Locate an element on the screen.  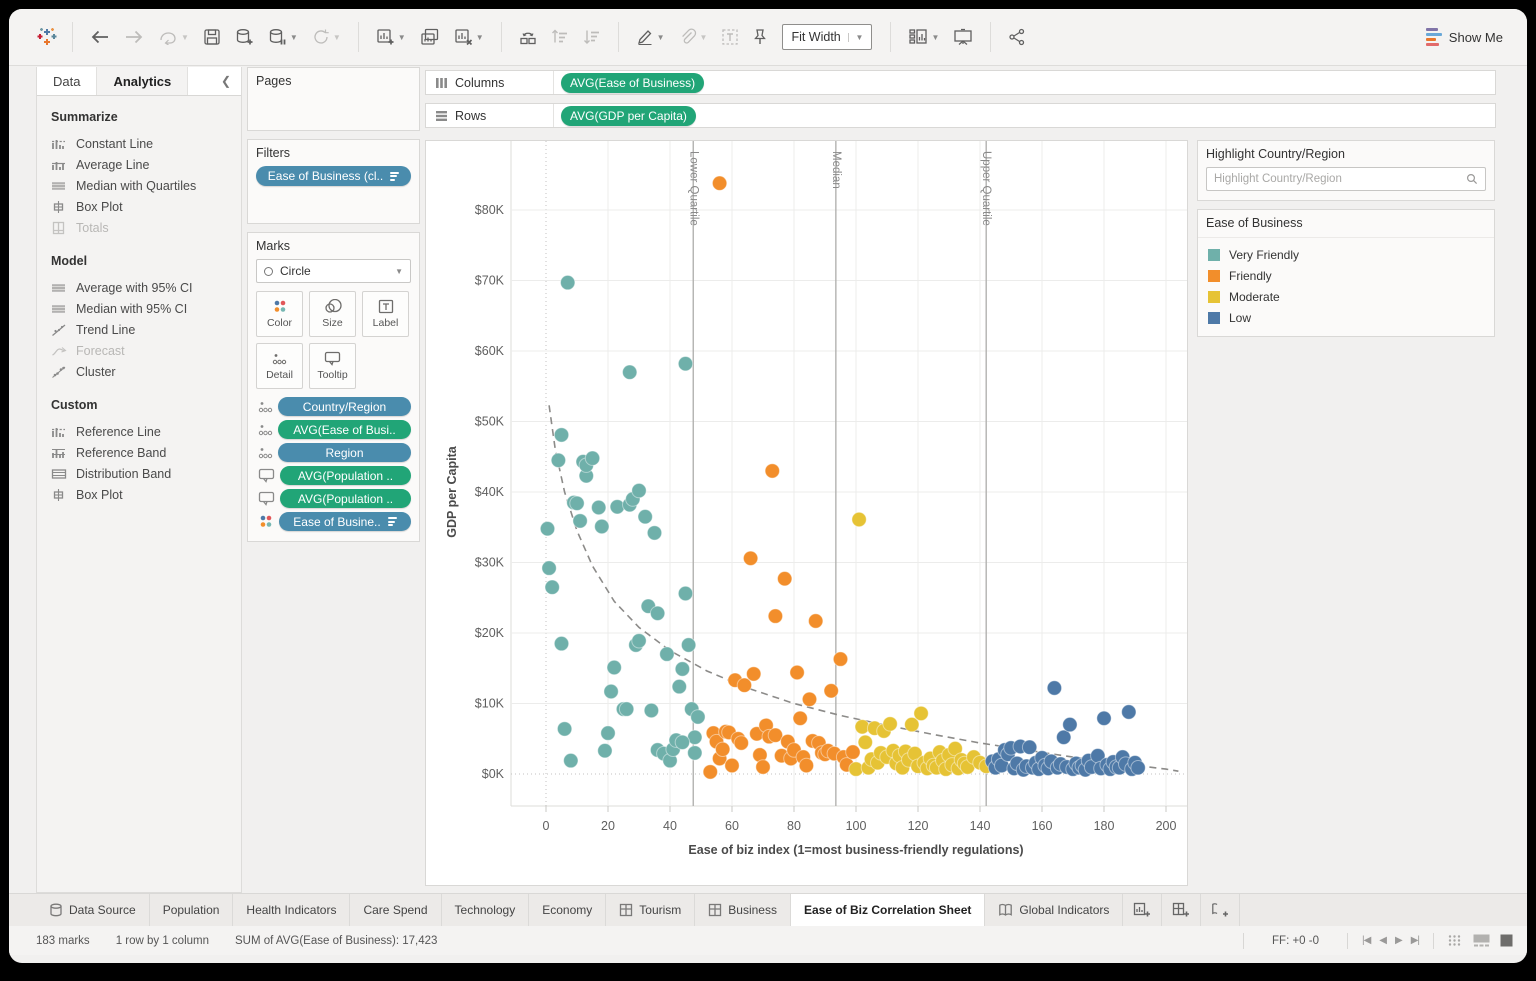
mark-pill: Region is located at coordinates (344, 452).